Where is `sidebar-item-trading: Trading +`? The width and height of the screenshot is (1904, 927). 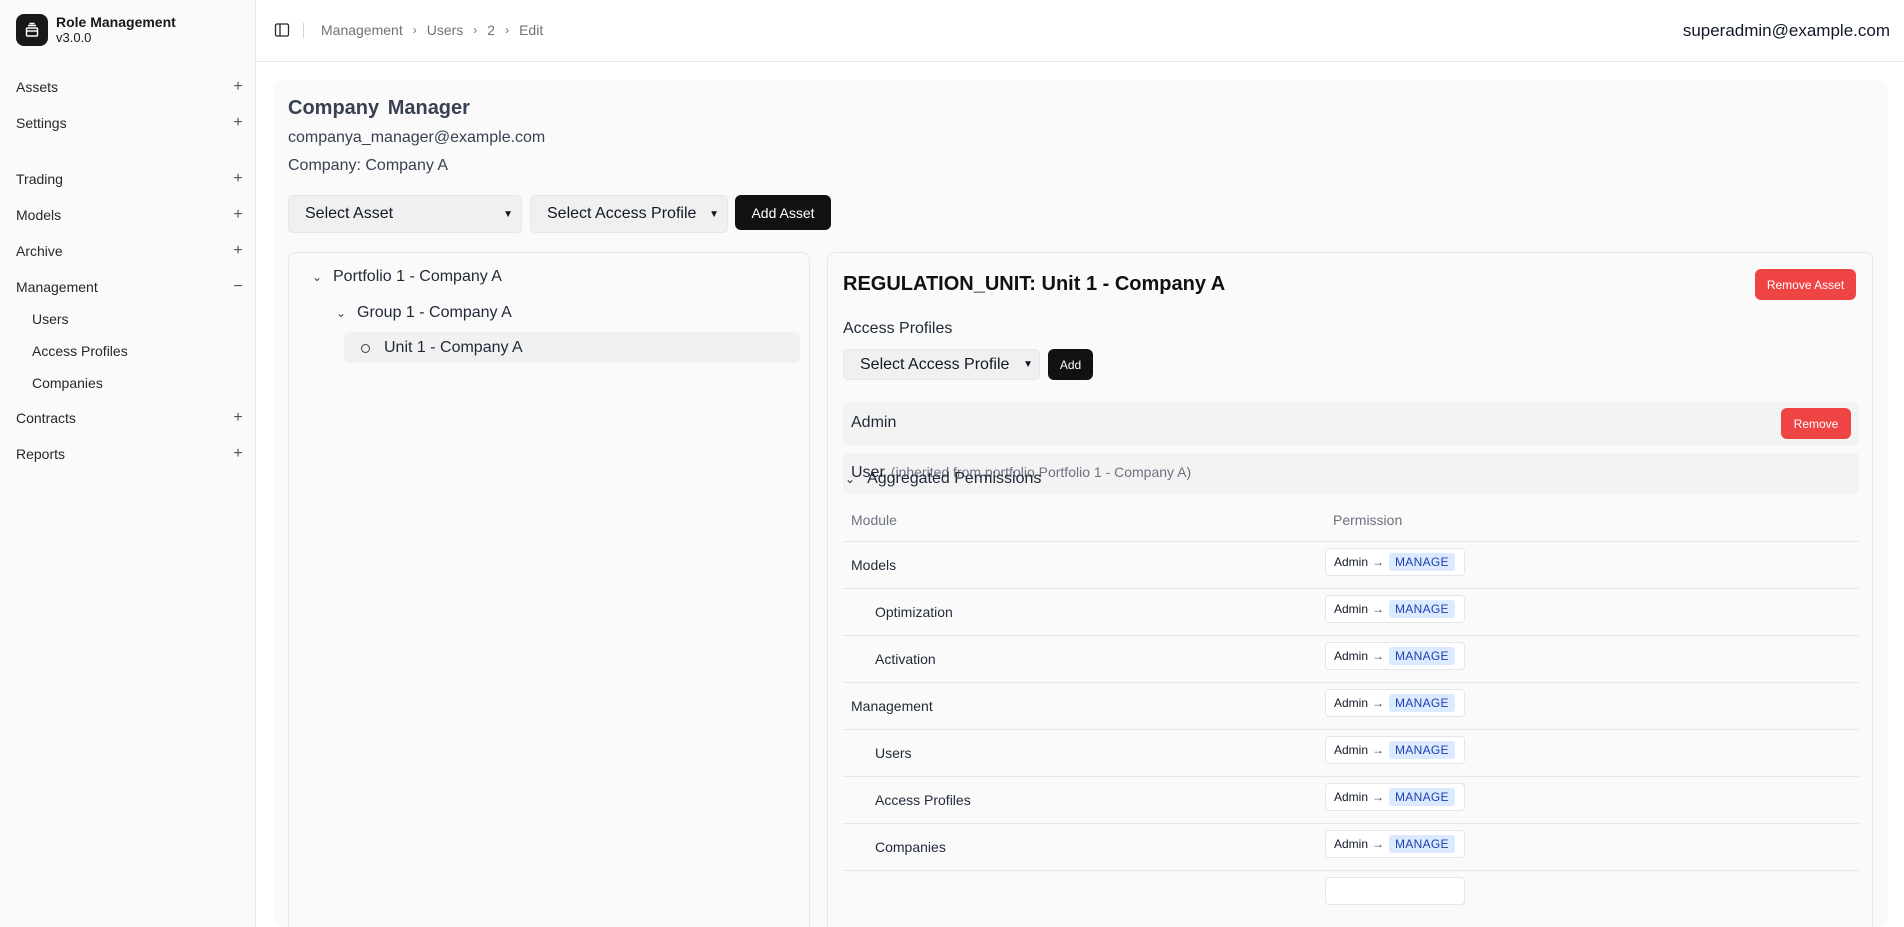 sidebar-item-trading: Trading + is located at coordinates (130, 179).